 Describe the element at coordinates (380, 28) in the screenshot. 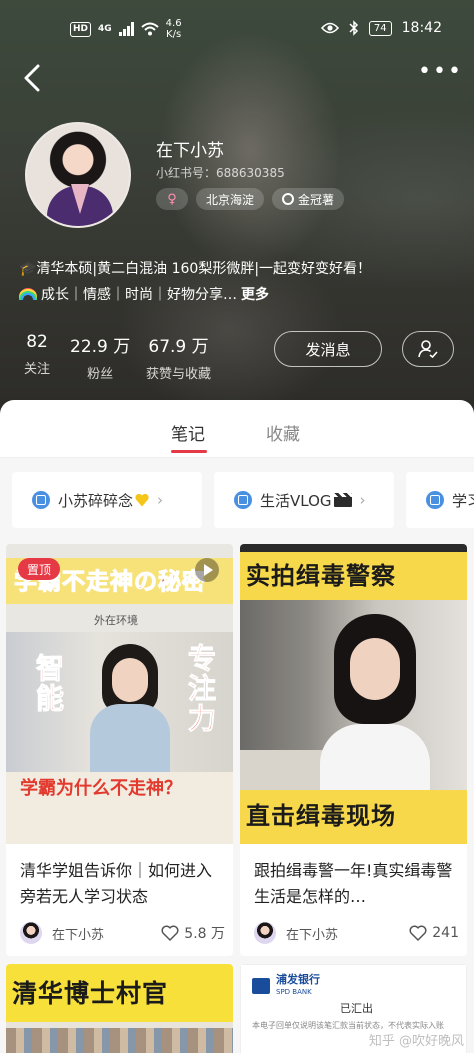

I see `battery-indicator: 74` at that location.